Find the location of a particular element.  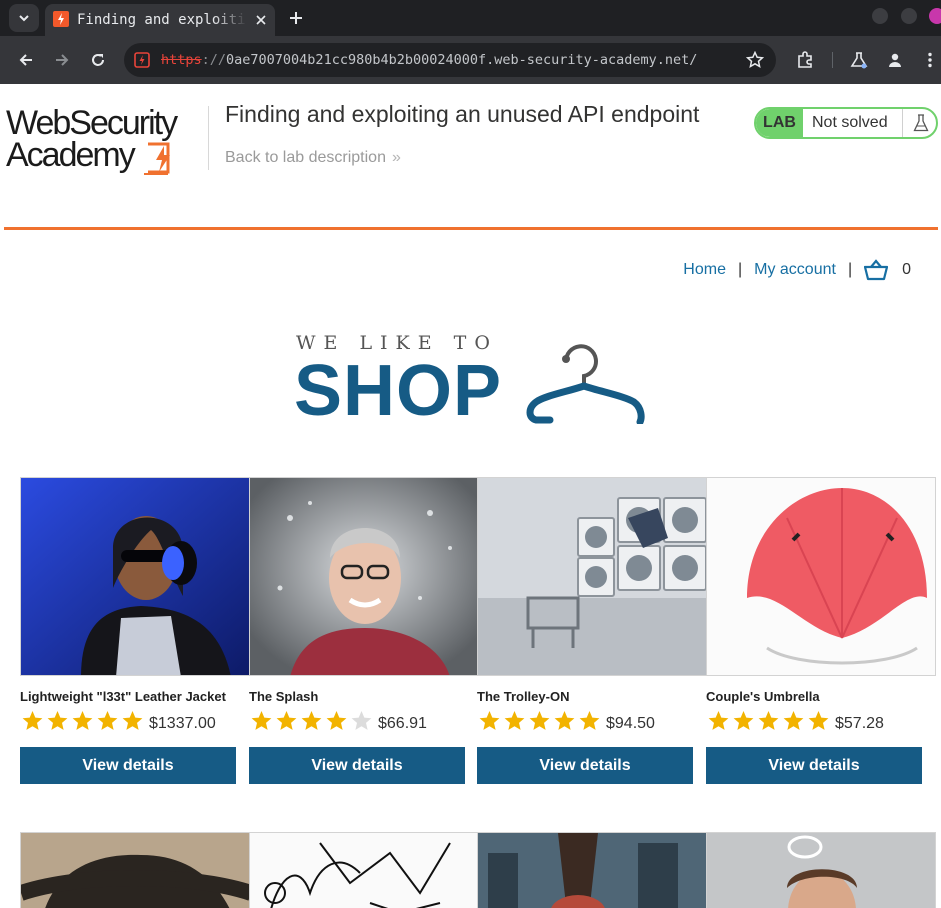

toolbar-divider is located at coordinates (832, 60).